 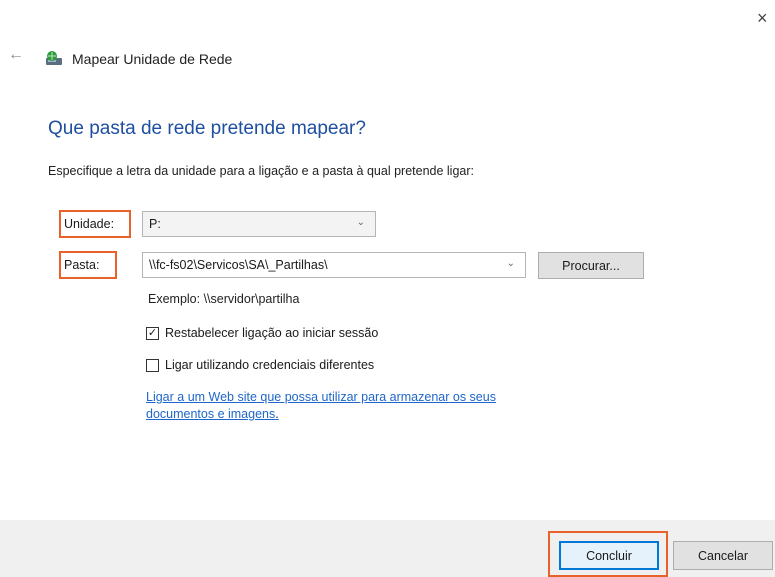 I want to click on link-suffix: ., so click(x=277, y=414).